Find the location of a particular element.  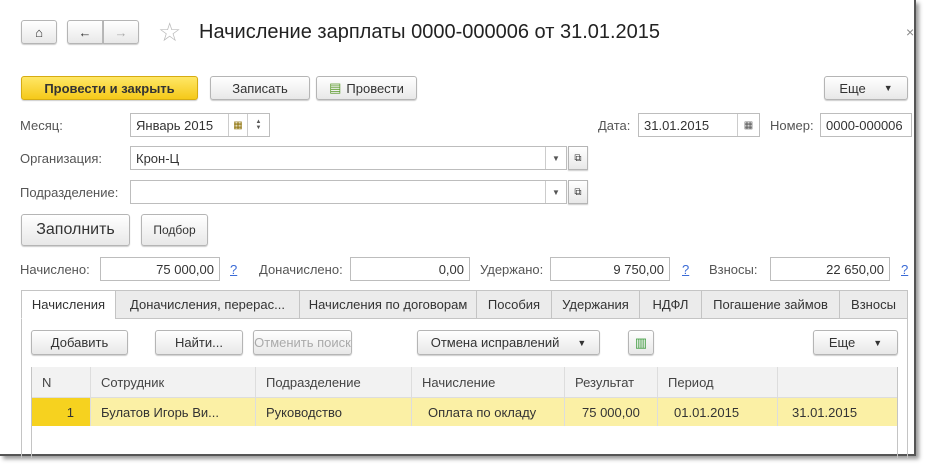

cancel-corrections-button: Отмена исправлений ▼ is located at coordinates (508, 342).